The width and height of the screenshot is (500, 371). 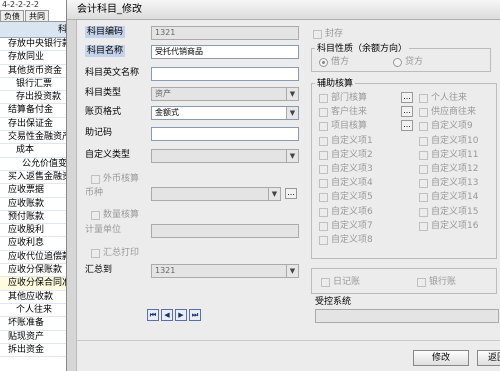 What do you see at coordinates (449, 98) in the screenshot?
I see `auxiliary-label: 个人往来` at bounding box center [449, 98].